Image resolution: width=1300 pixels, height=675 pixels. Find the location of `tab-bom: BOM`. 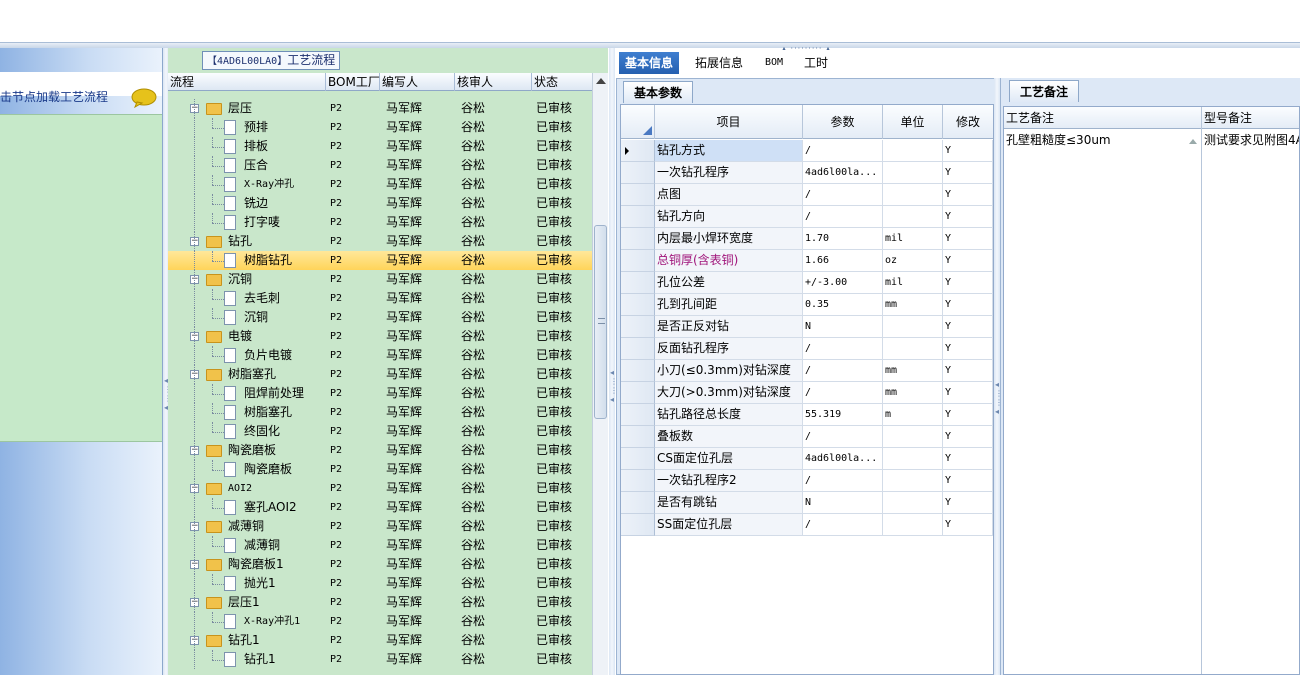

tab-bom: BOM is located at coordinates (774, 63).